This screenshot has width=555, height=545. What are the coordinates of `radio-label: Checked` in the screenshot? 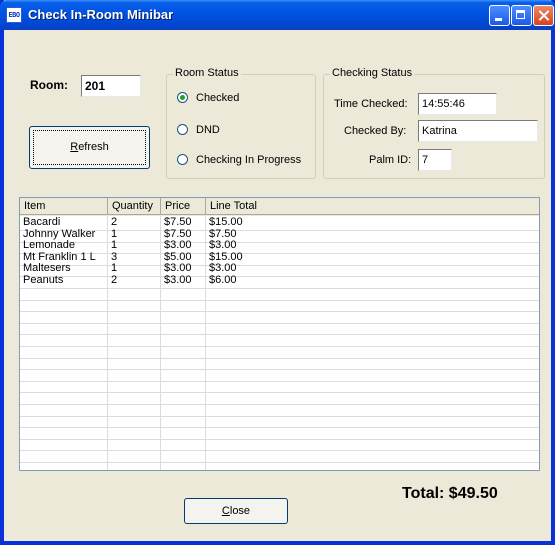 It's located at (218, 98).